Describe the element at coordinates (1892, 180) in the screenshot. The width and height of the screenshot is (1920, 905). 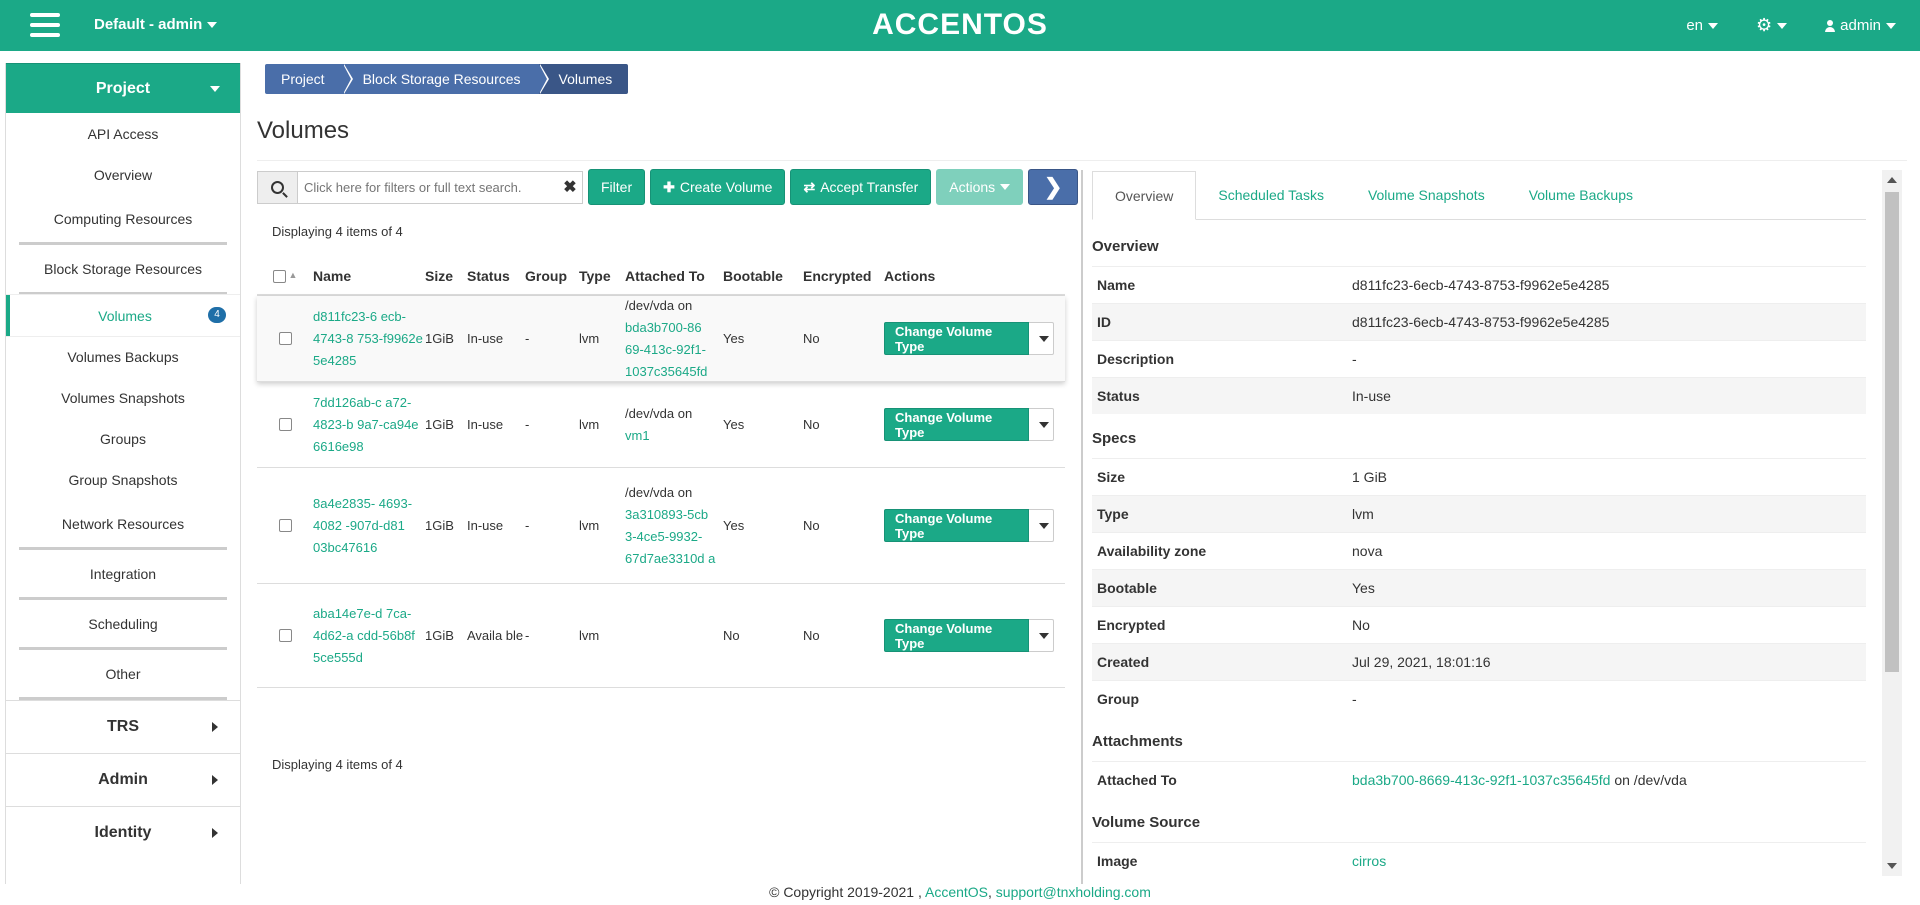
I see `scroll-up-icon` at that location.